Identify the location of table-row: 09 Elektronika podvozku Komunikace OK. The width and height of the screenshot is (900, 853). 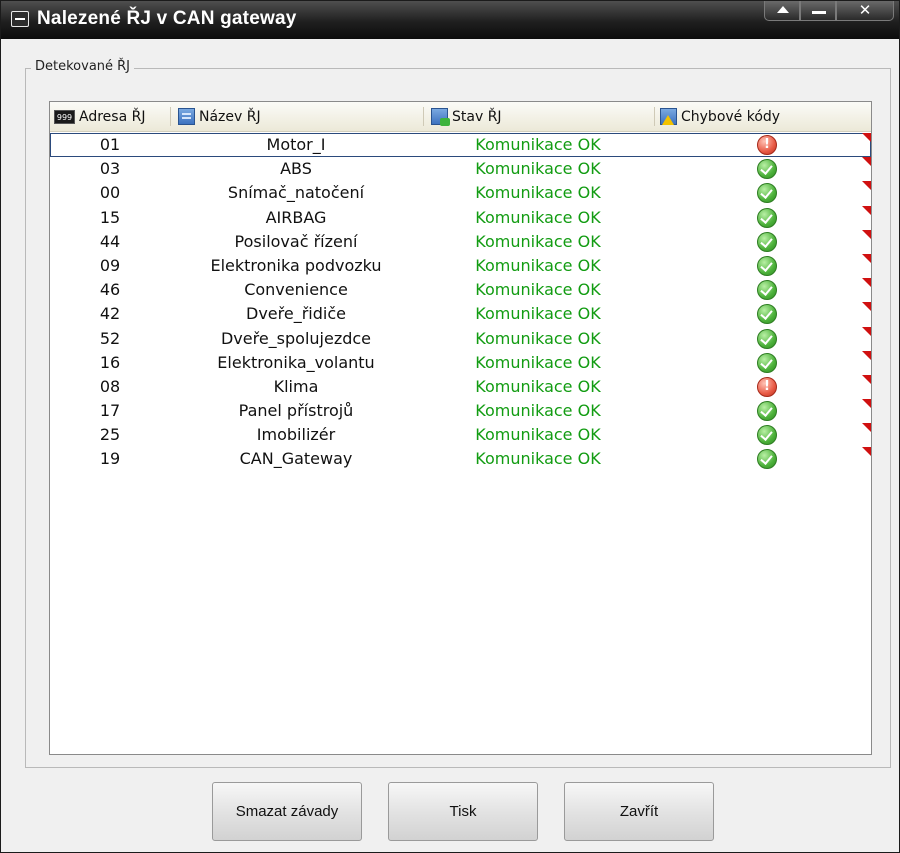
(460, 265).